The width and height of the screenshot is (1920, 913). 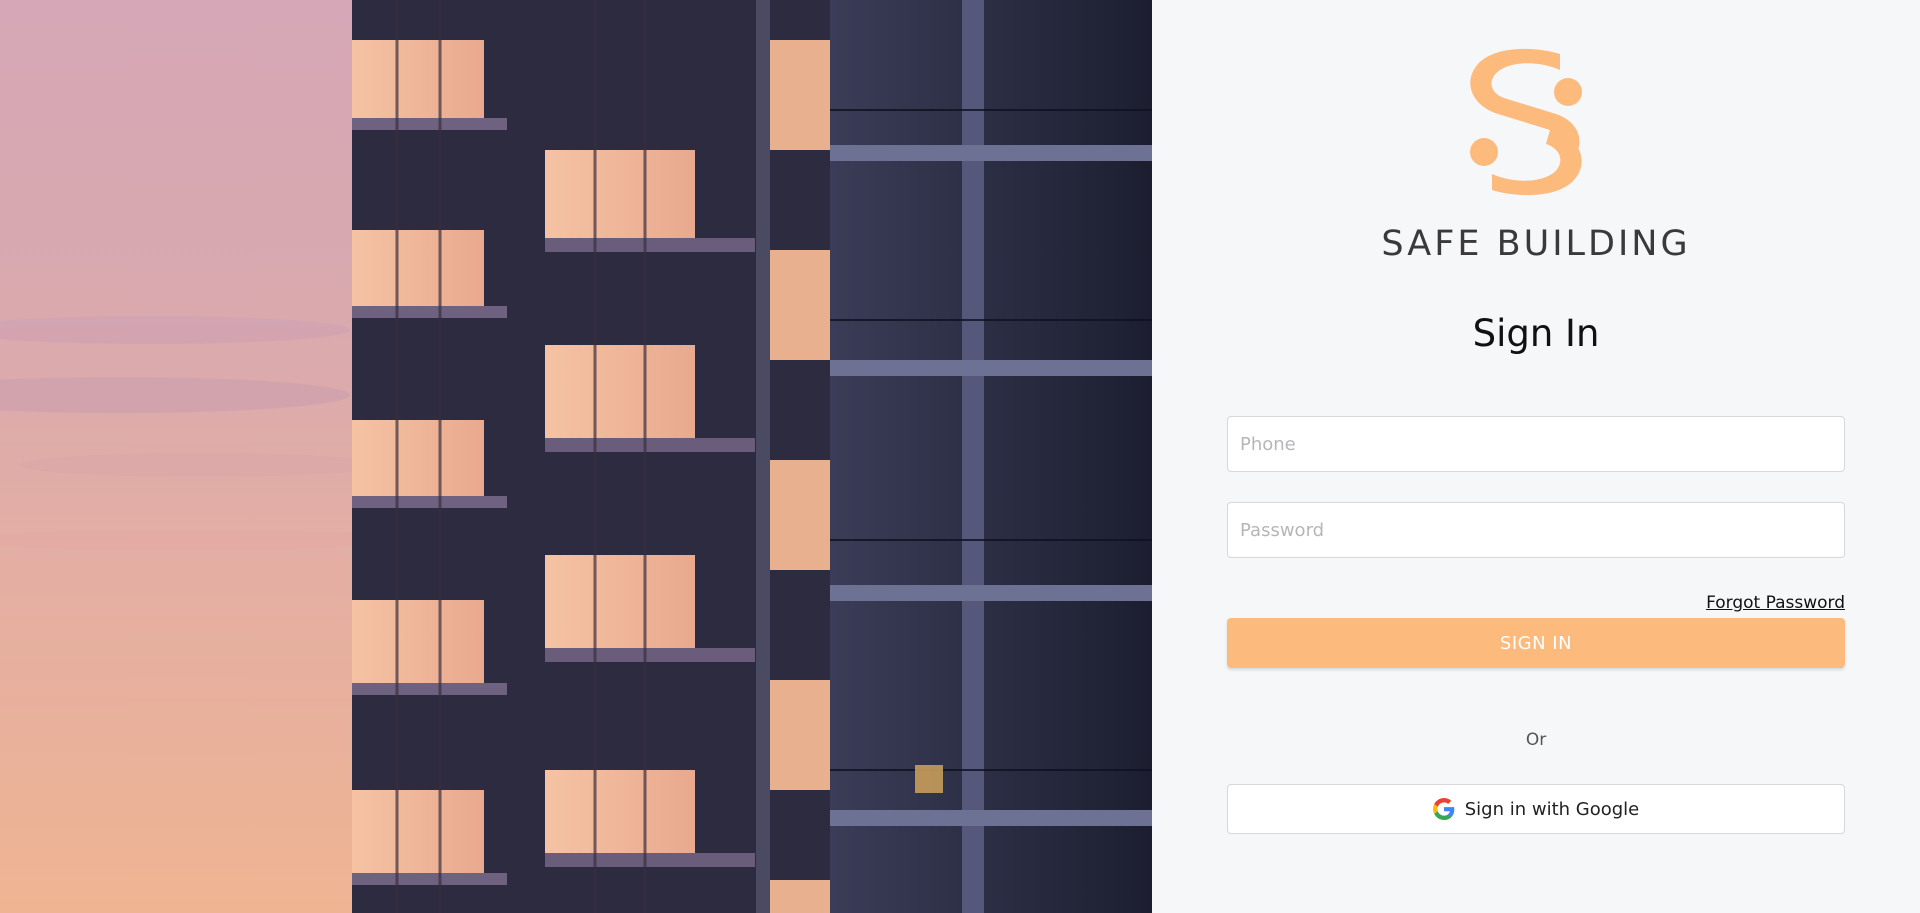 I want to click on page-title: Sign In, so click(x=1536, y=333).